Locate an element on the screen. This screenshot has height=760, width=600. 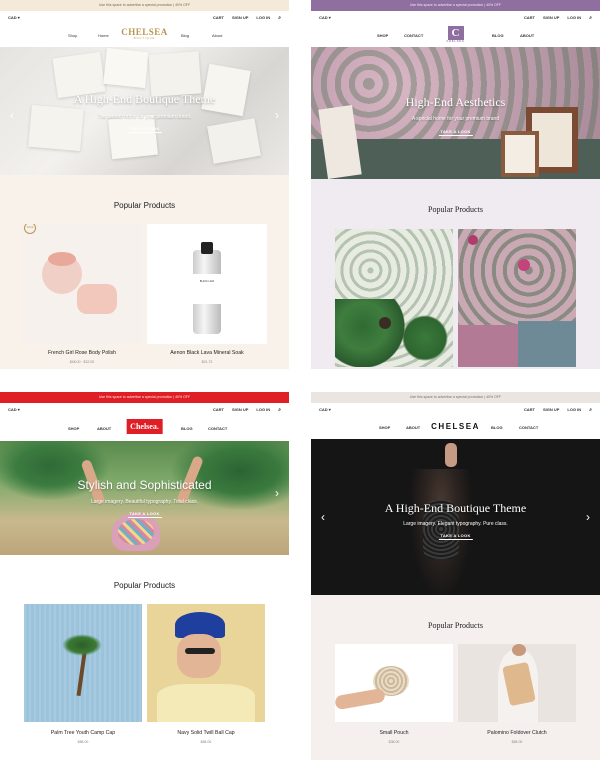
product-name: Small Pouch is located at coordinates (394, 733).